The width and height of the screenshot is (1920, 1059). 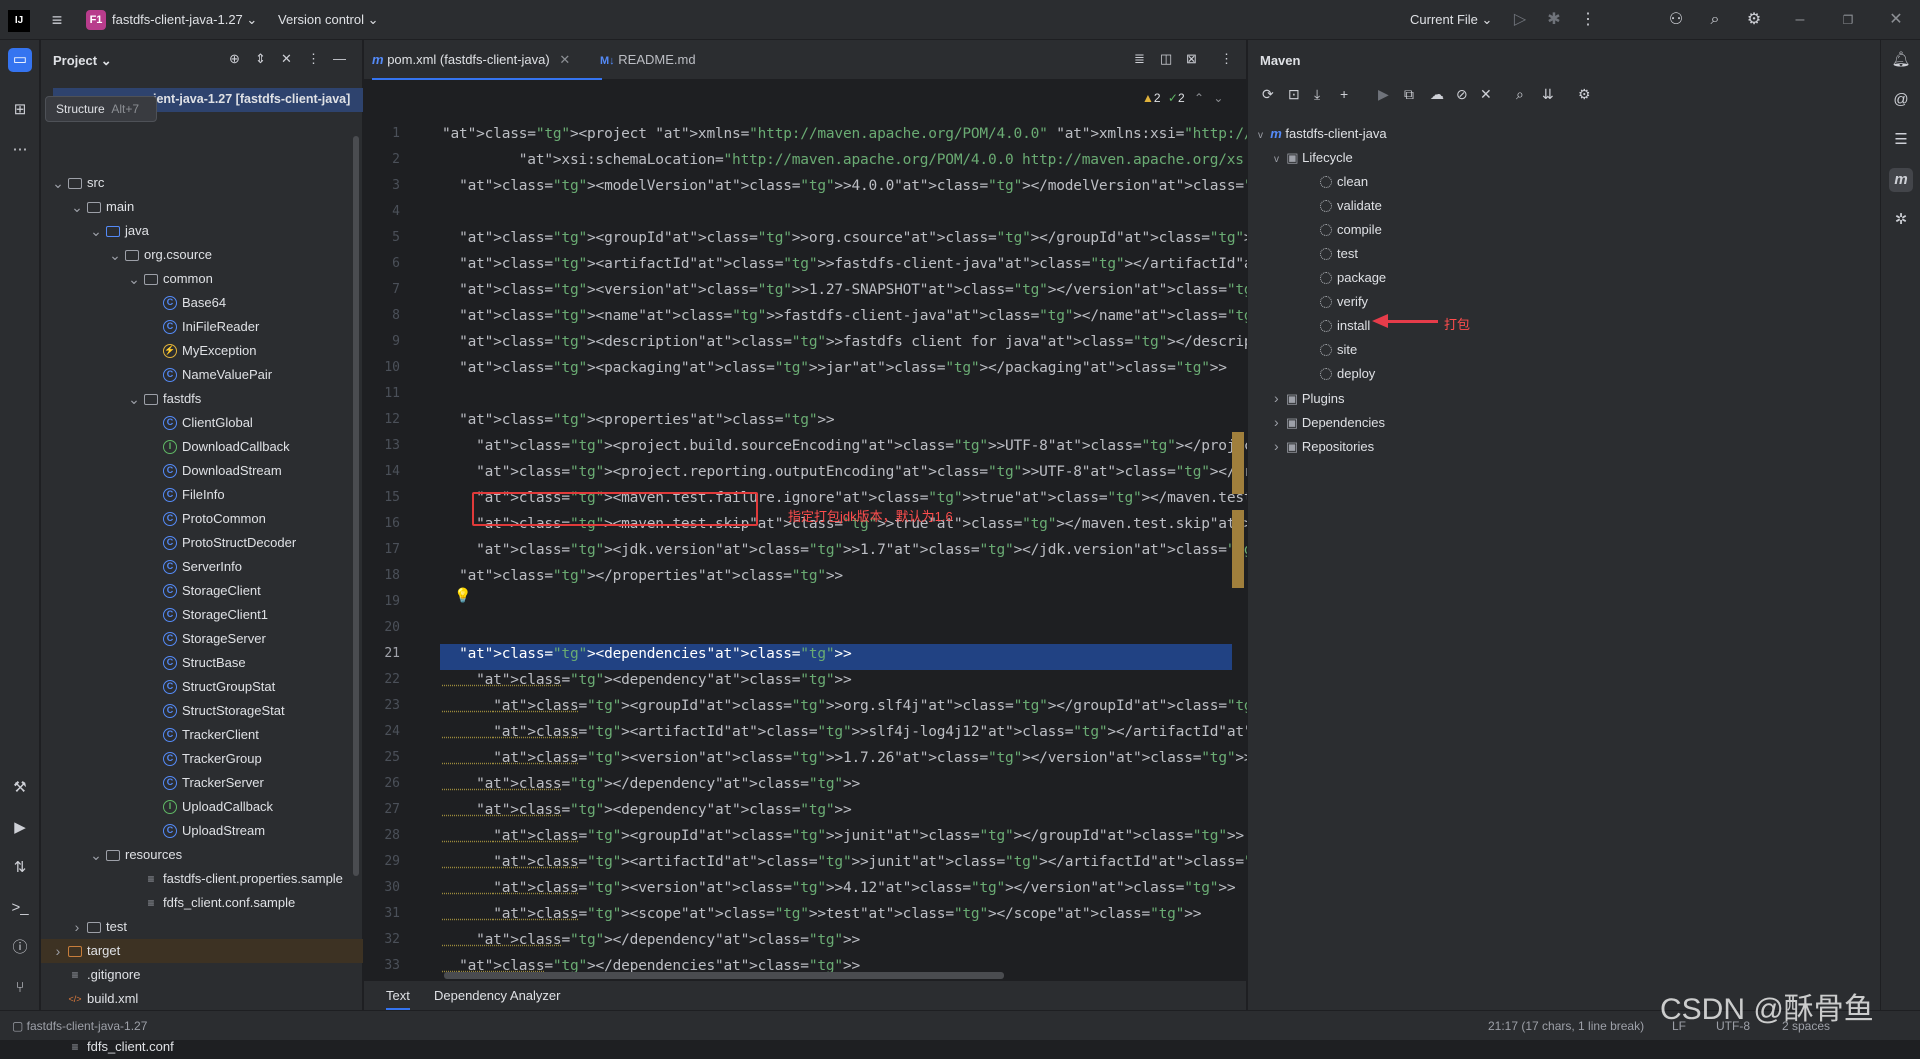 What do you see at coordinates (648, 60) in the screenshot?
I see `tab-readme: M↓ README.md` at bounding box center [648, 60].